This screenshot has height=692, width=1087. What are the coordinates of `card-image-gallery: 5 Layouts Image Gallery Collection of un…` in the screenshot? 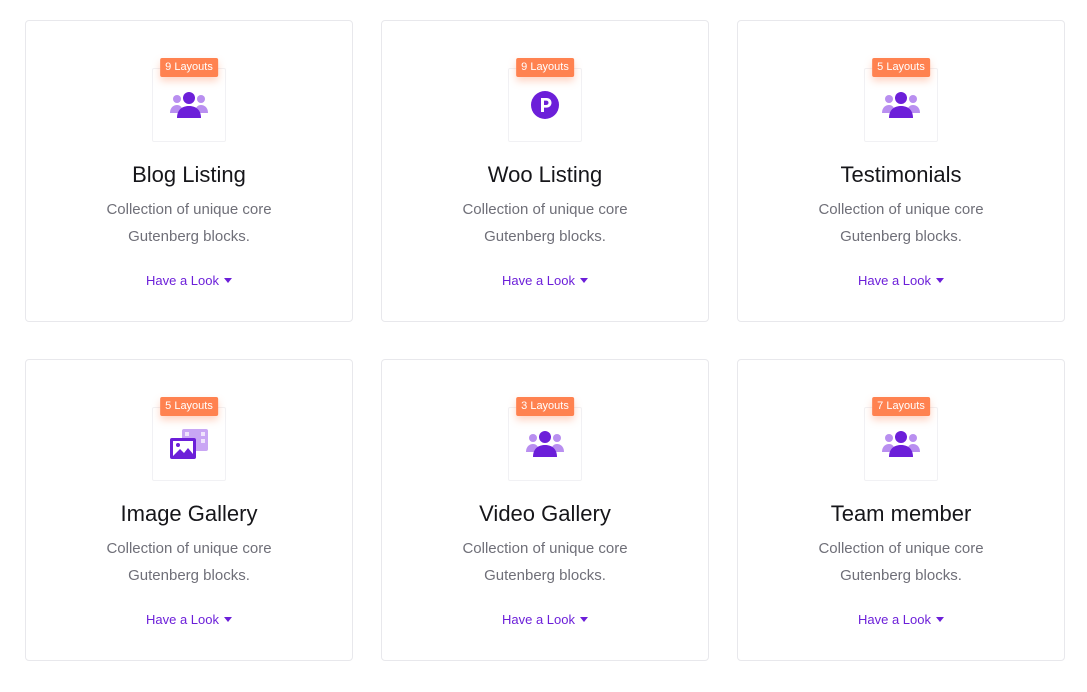 It's located at (189, 510).